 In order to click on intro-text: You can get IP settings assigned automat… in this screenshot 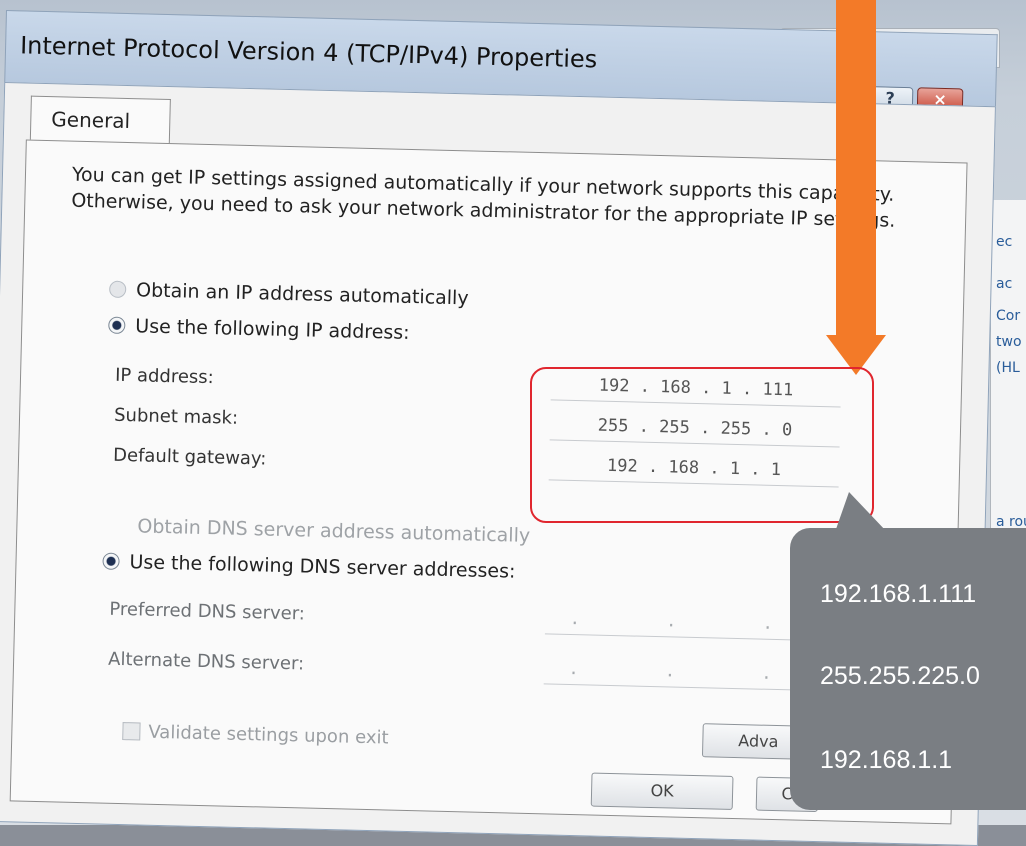, I will do `click(483, 197)`.